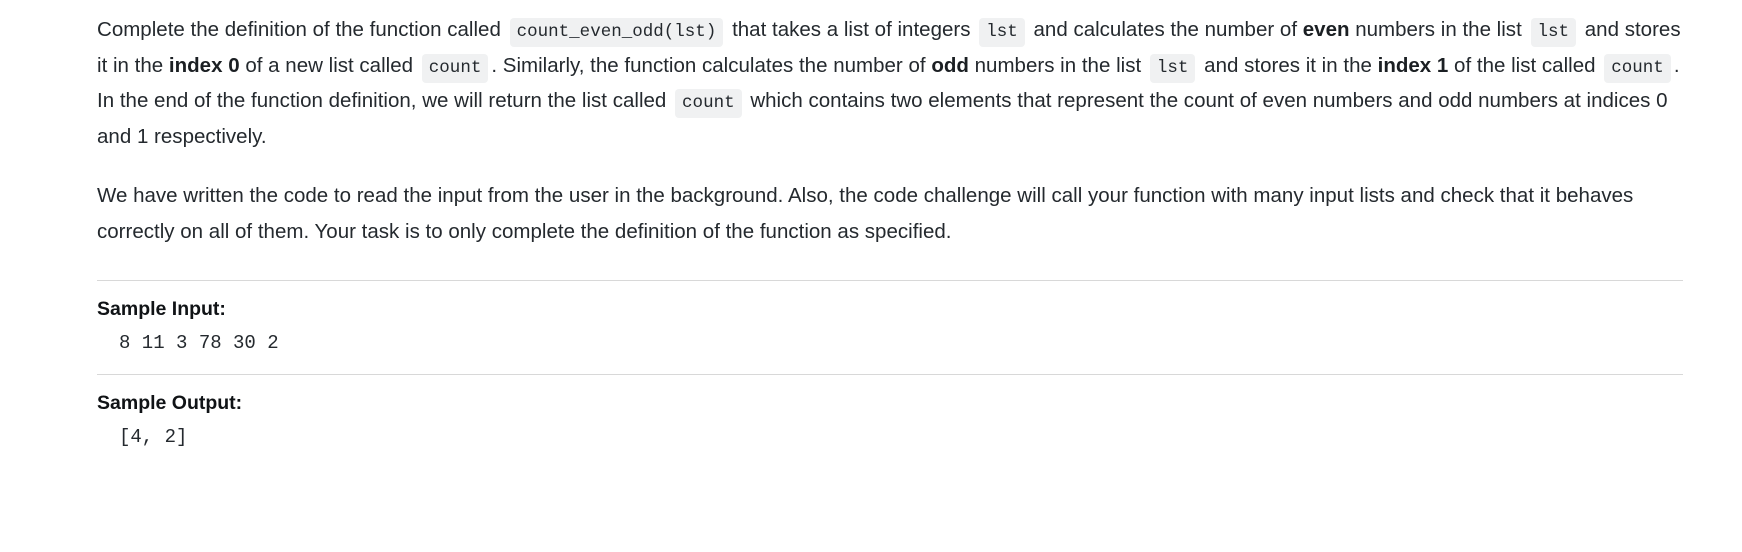 This screenshot has width=1742, height=552. What do you see at coordinates (1288, 65) in the screenshot?
I see `text-segment: and stores it in the` at bounding box center [1288, 65].